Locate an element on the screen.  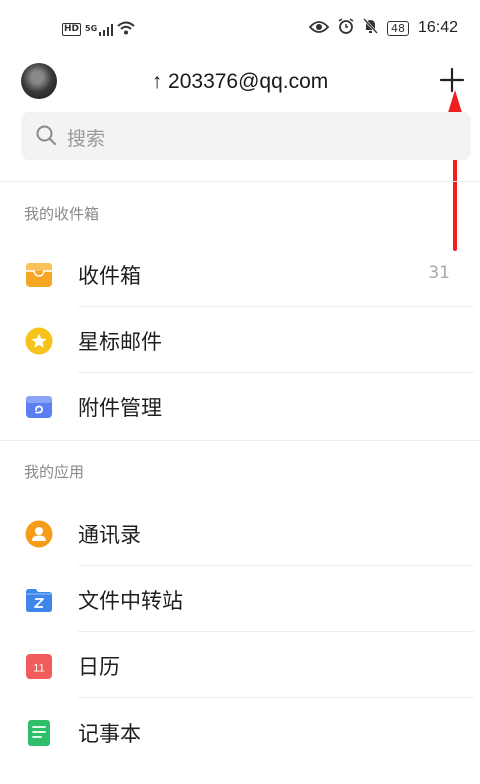
network-type-label: 5G is located at coordinates (91, 28).